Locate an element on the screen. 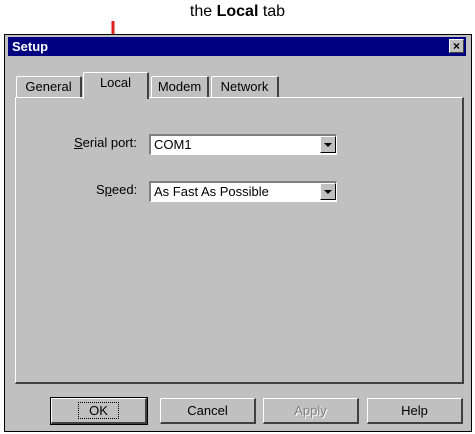 The height and width of the screenshot is (434, 475). tab-label: Network is located at coordinates (244, 86).